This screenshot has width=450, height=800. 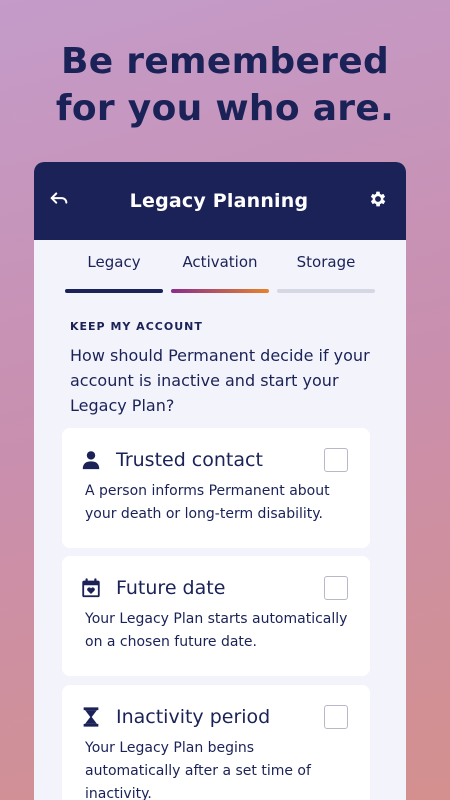 What do you see at coordinates (91, 460) in the screenshot?
I see `person-icon` at bounding box center [91, 460].